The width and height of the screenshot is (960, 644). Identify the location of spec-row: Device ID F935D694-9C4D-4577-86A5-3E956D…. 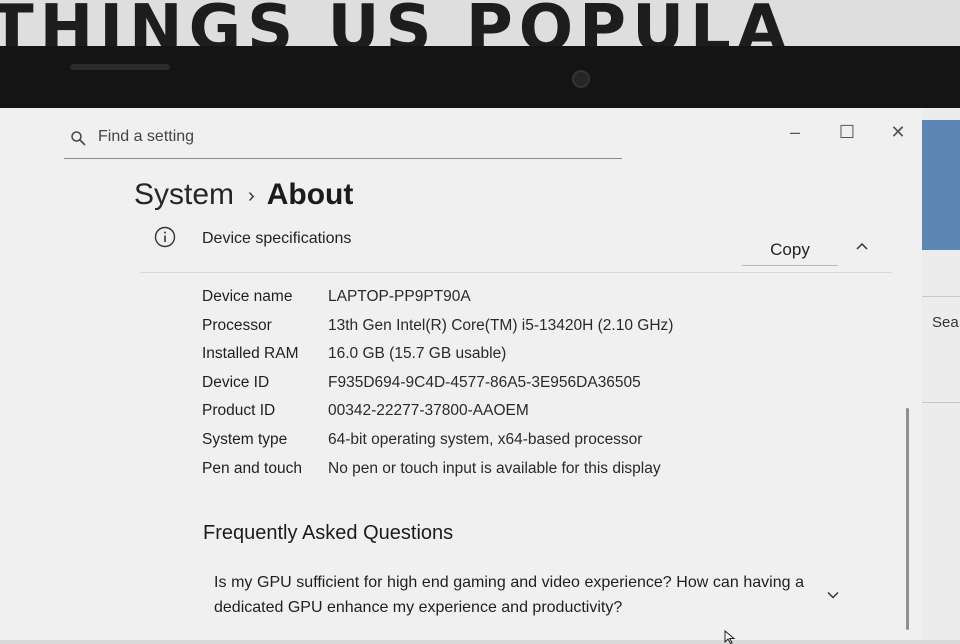
(542, 388).